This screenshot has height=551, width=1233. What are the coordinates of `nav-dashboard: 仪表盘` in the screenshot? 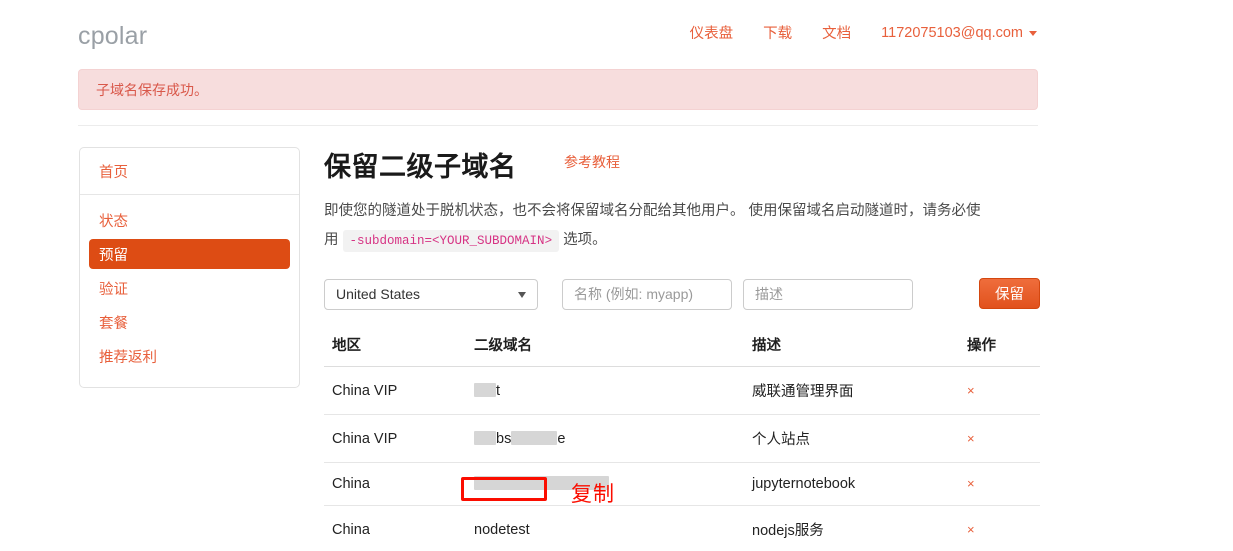 It's located at (712, 32).